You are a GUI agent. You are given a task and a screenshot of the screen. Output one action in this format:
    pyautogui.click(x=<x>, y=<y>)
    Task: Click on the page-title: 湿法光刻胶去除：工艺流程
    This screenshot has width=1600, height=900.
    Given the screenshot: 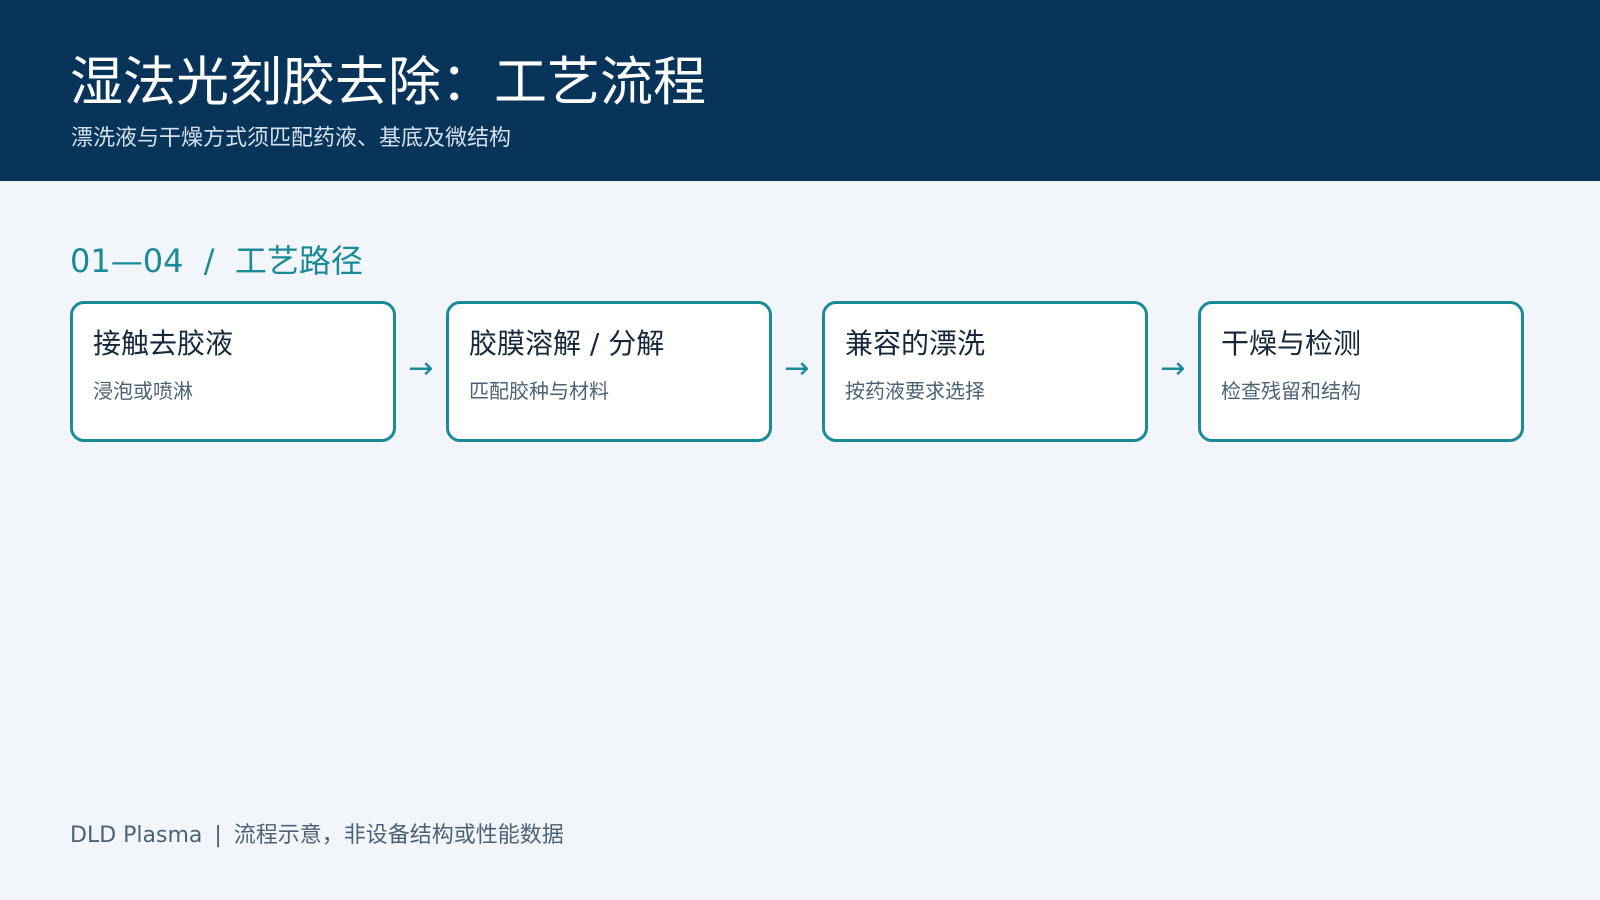 What is the action you would take?
    pyautogui.click(x=388, y=82)
    